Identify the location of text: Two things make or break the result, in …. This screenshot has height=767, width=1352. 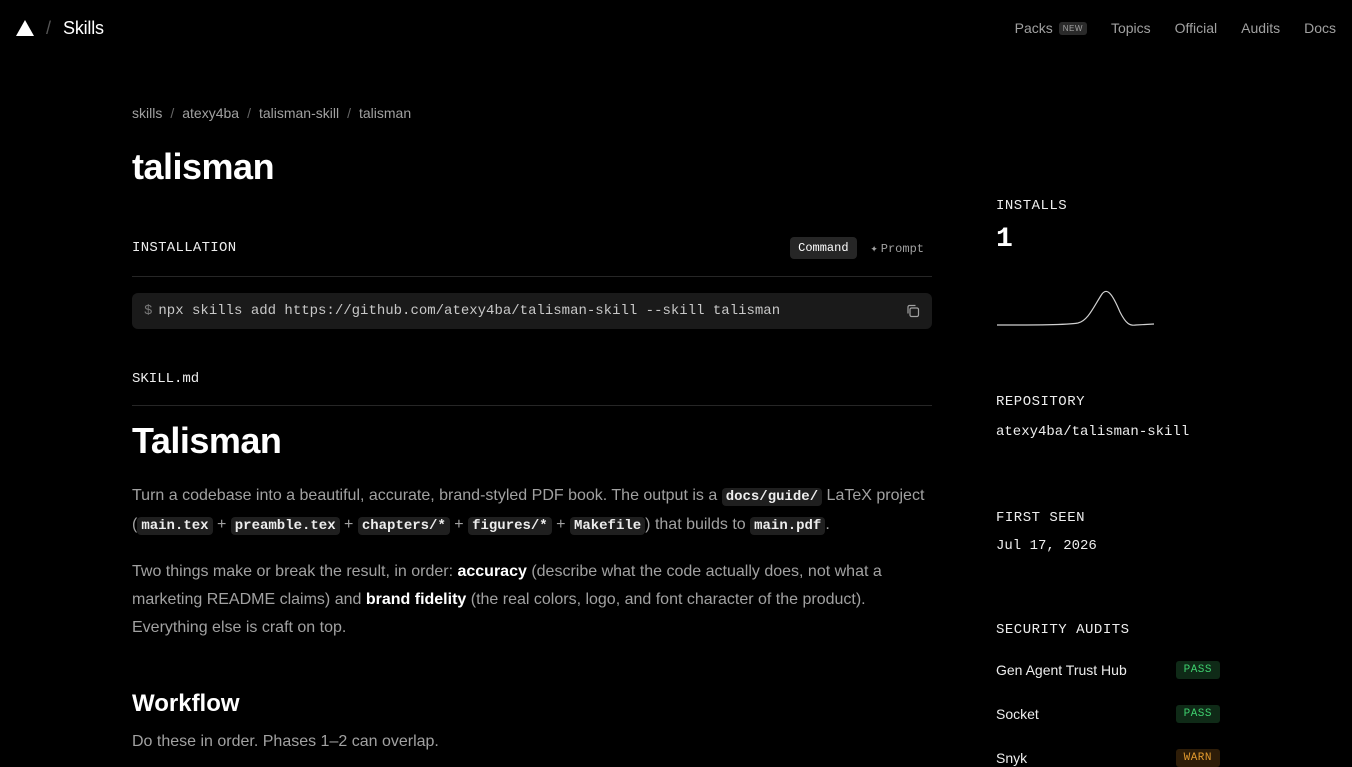
(295, 571).